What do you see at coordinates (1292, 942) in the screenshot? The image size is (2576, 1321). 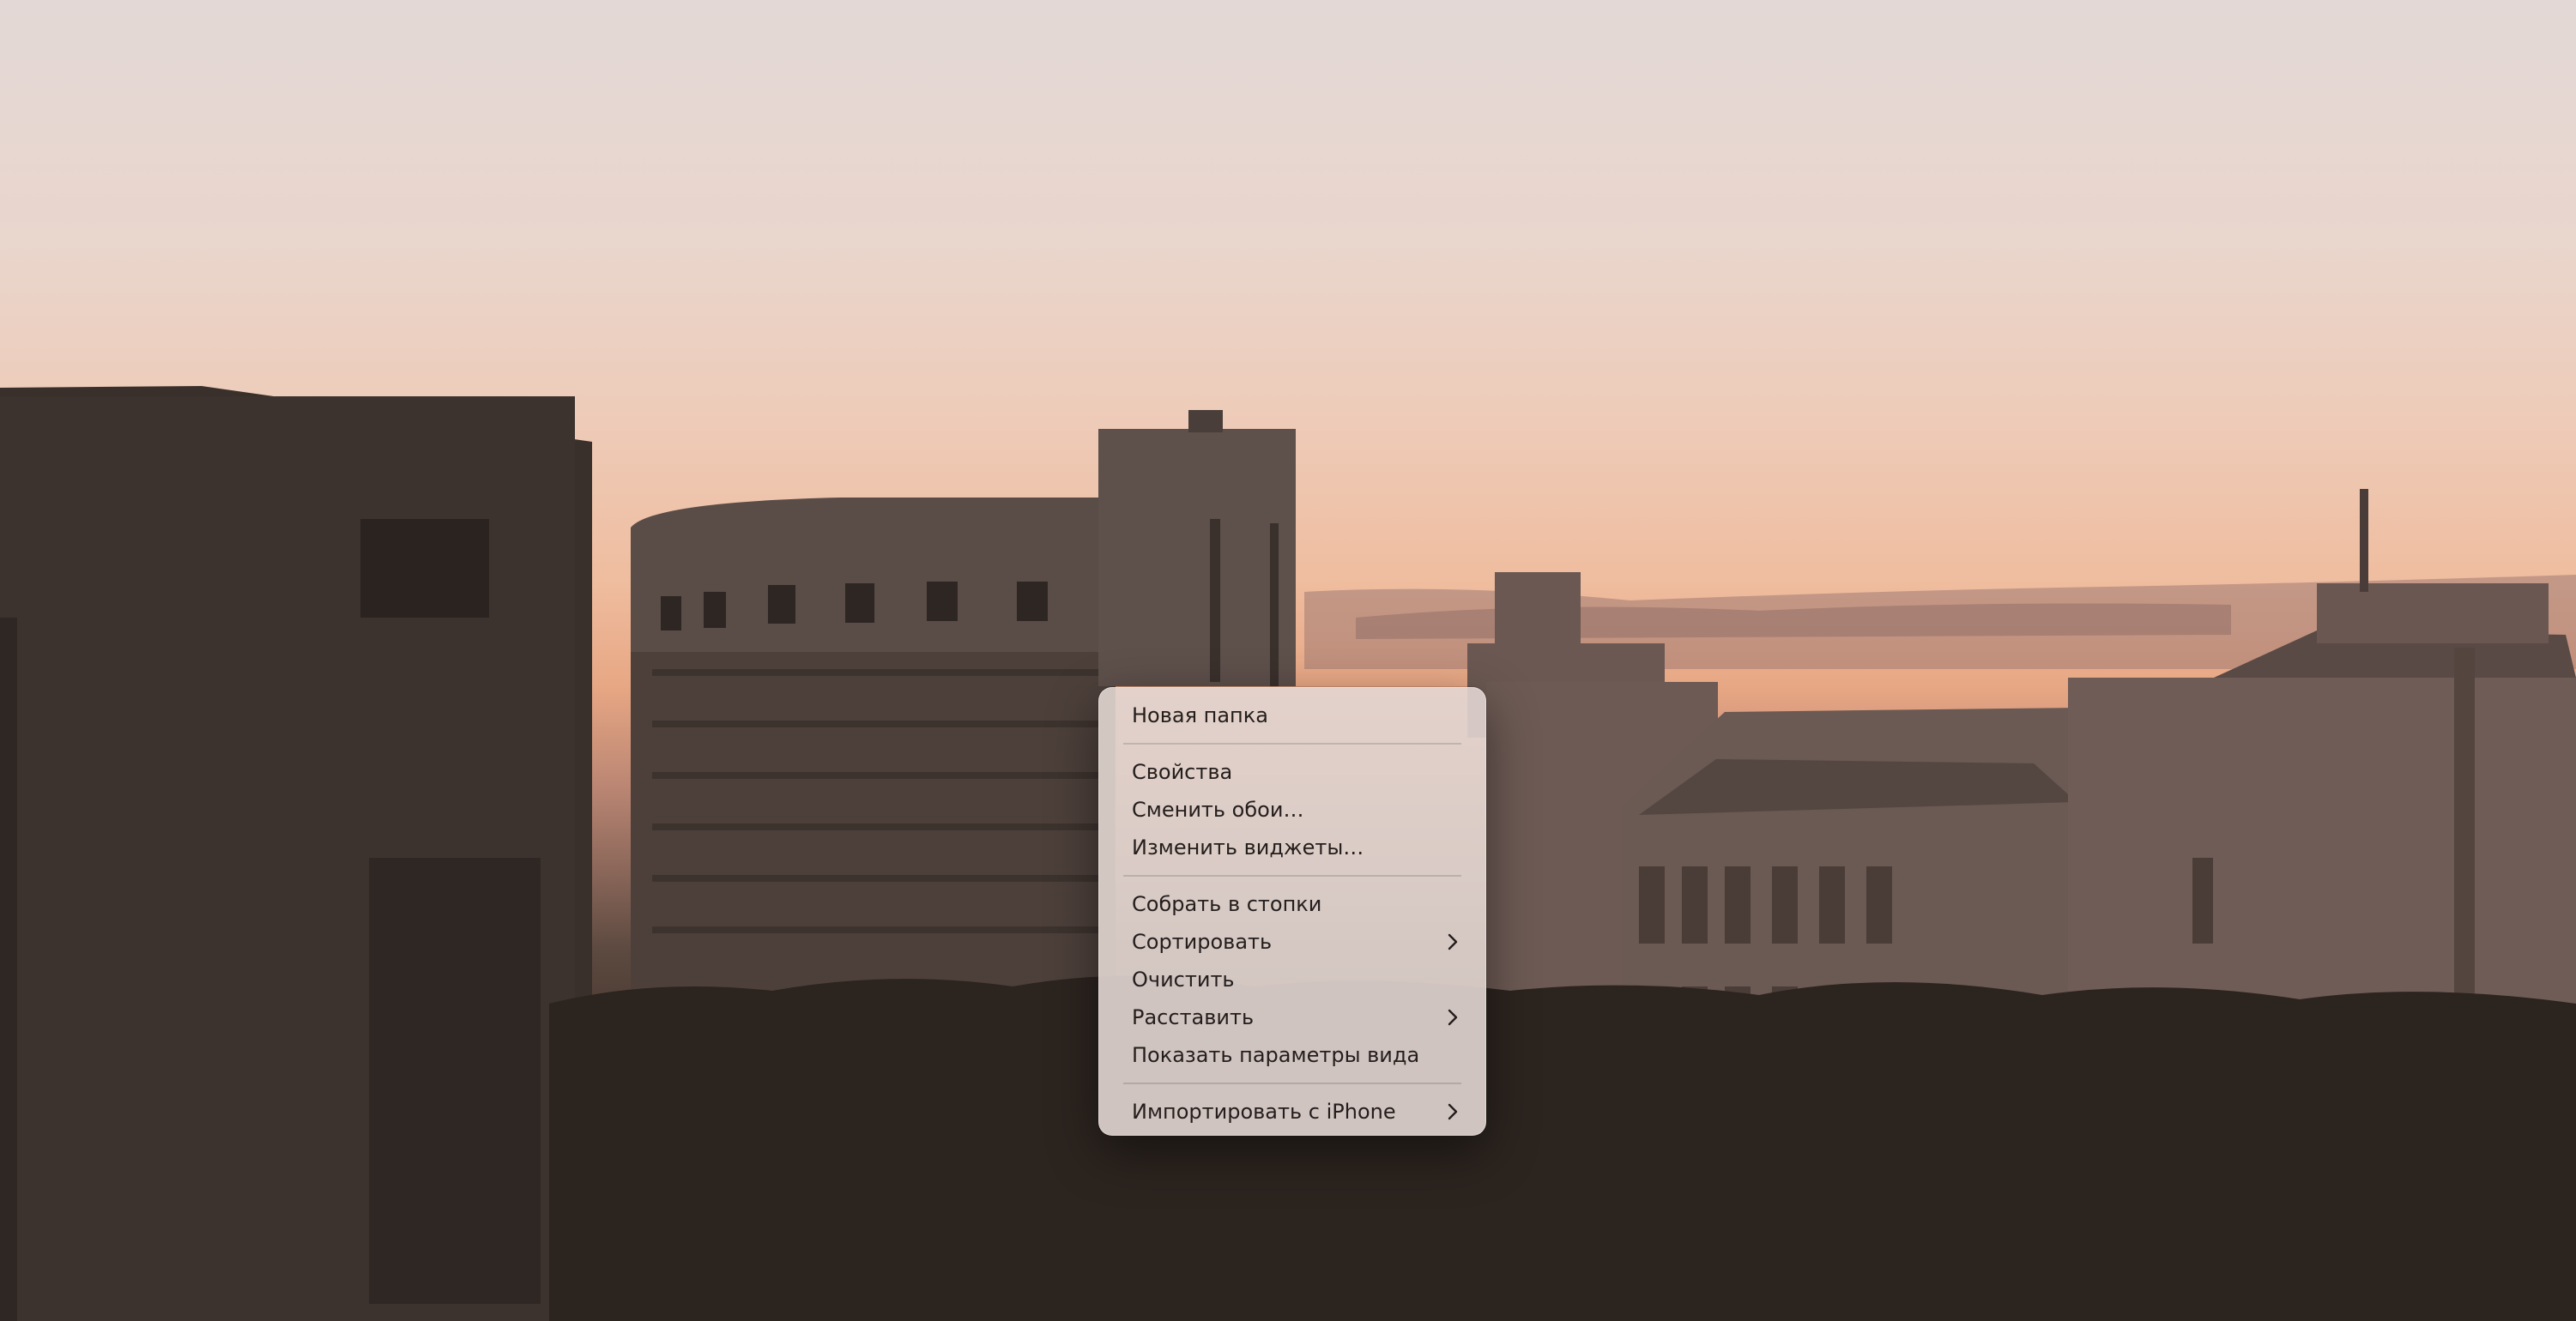 I see `menu-item-sort-by: Сортировать` at bounding box center [1292, 942].